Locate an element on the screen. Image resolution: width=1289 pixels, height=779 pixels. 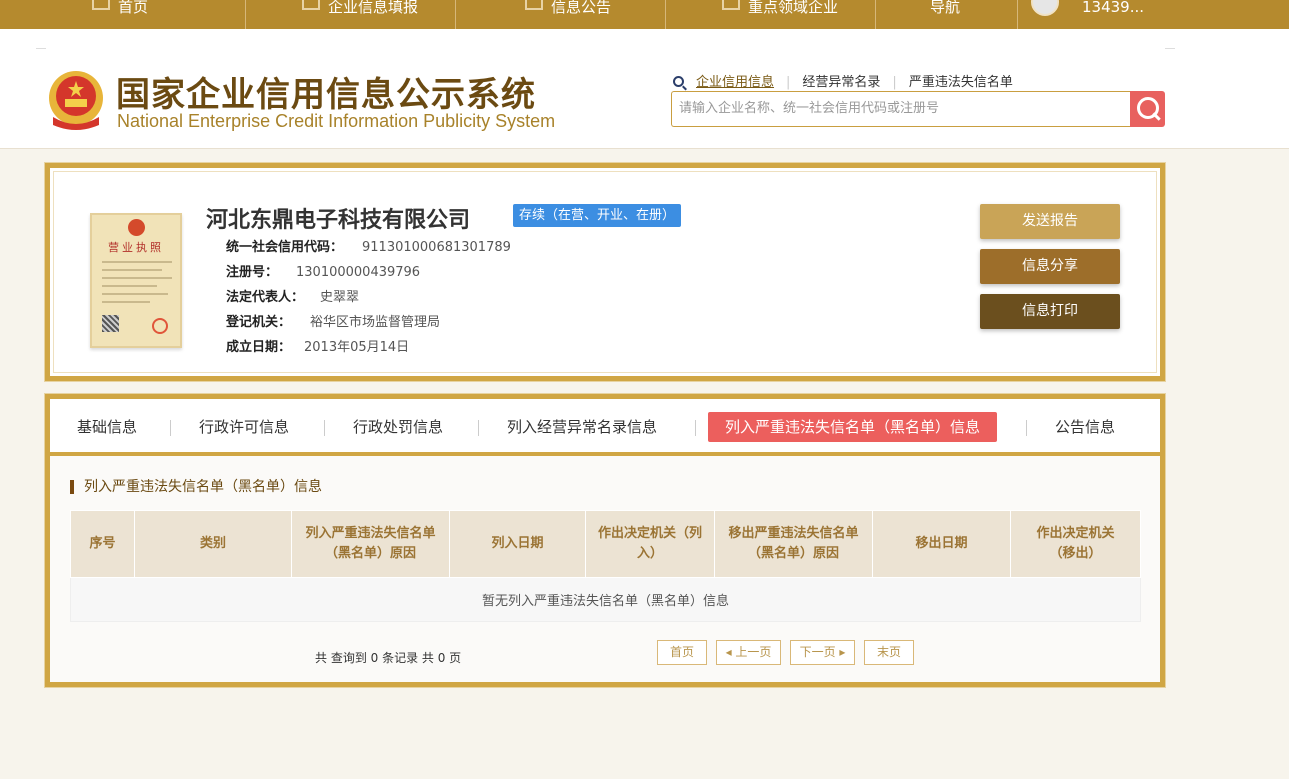
search-category-links: 企业信用信息 | 经营异常名录 | 严重违法失信名单 is located at coordinates (843, 80).